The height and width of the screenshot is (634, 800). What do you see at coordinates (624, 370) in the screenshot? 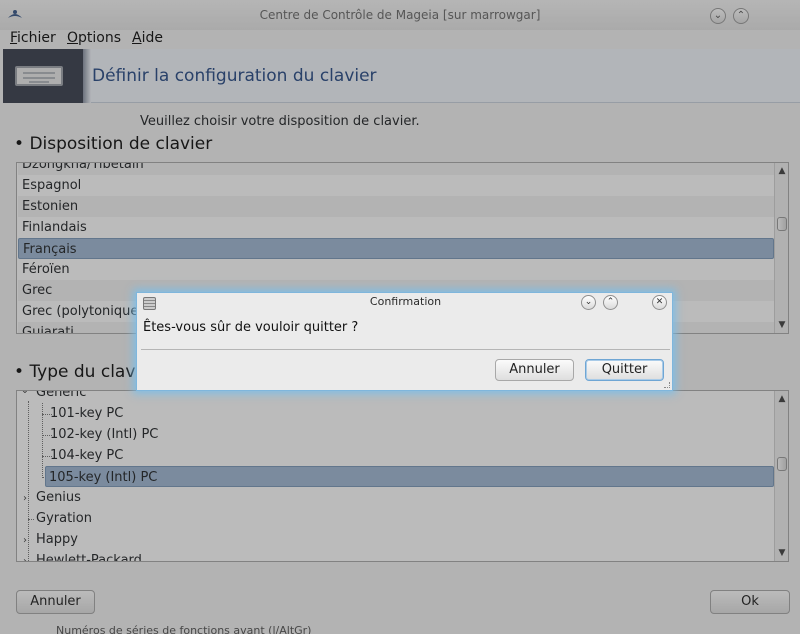
I see `dialog-quit-button: Quitter` at bounding box center [624, 370].